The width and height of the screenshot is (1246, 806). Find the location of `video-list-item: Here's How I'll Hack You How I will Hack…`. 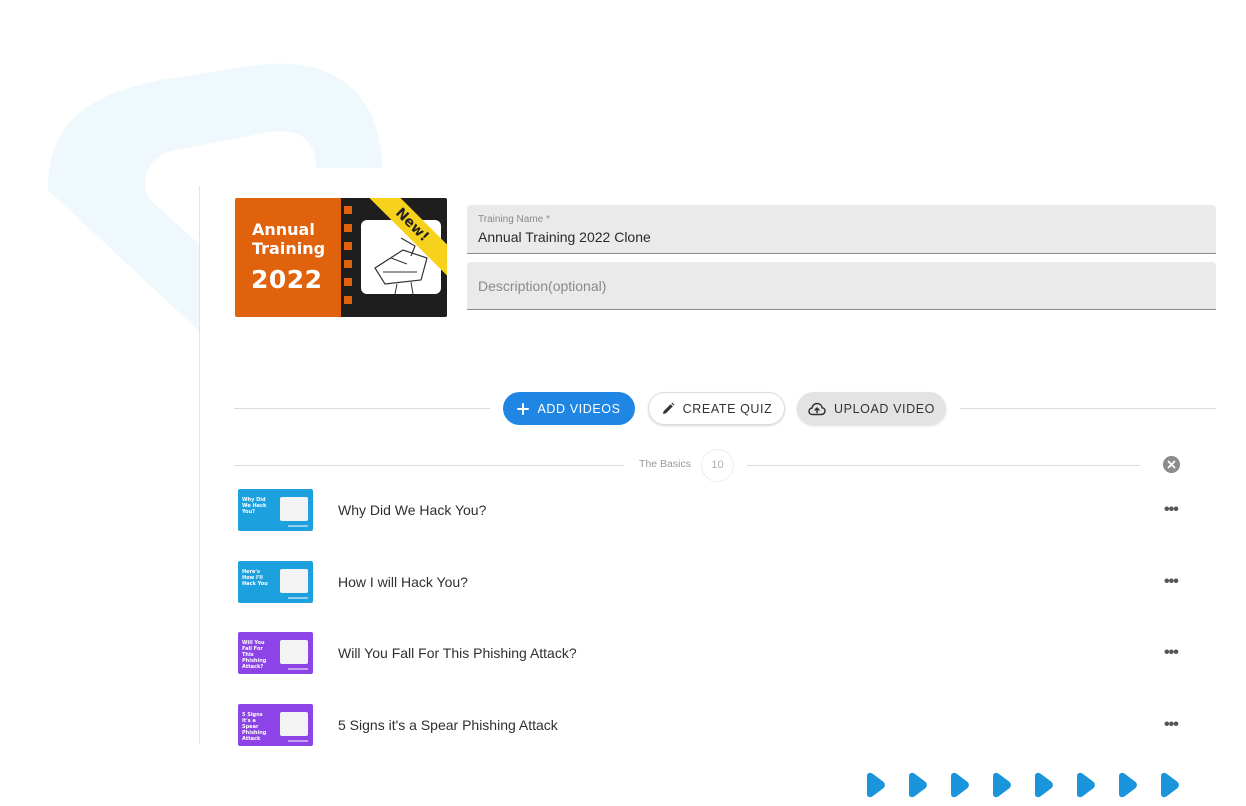

video-list-item: Here's How I'll Hack You How I will Hack… is located at coordinates (713, 583).